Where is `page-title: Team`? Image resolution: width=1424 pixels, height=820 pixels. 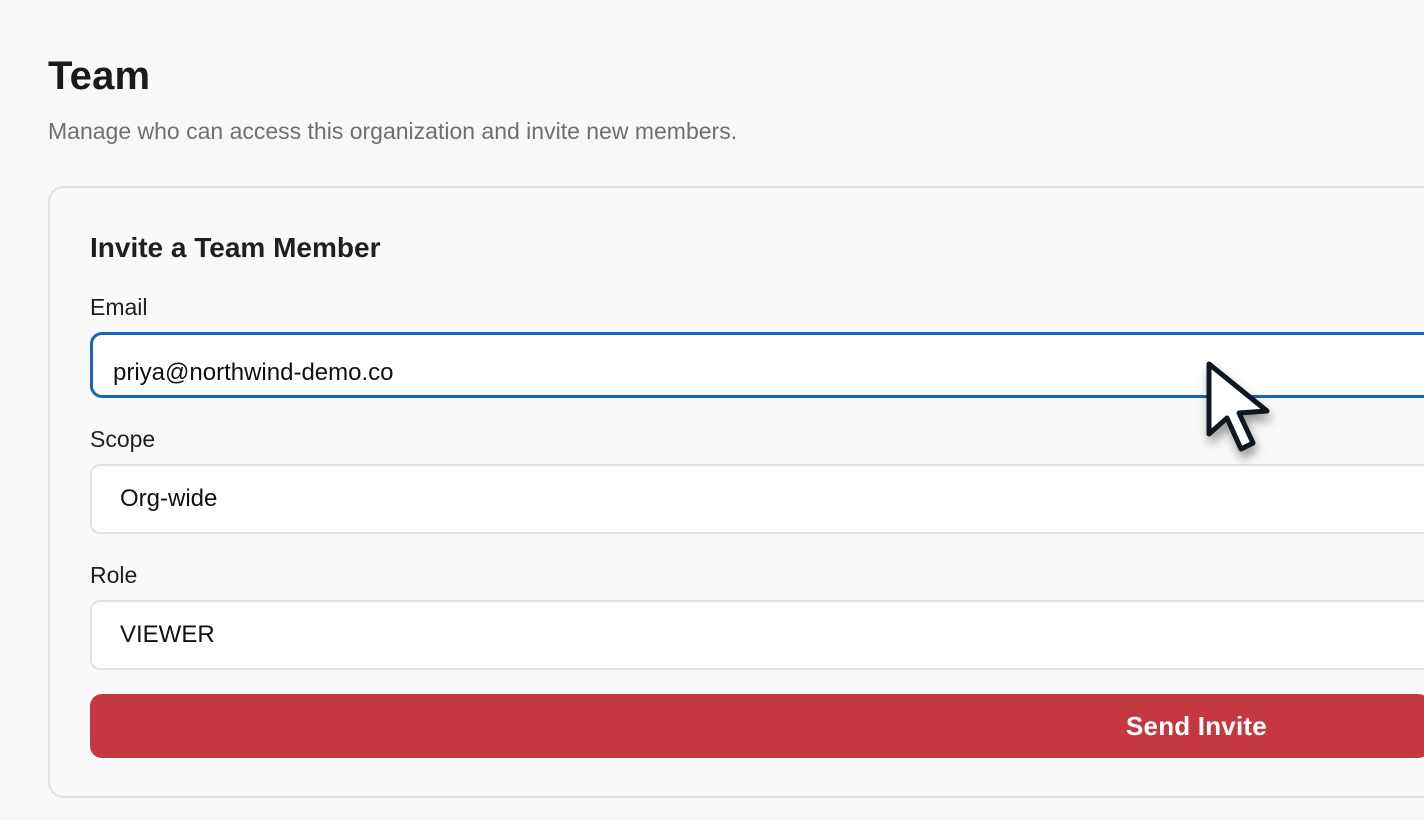
page-title: Team is located at coordinates (99, 76).